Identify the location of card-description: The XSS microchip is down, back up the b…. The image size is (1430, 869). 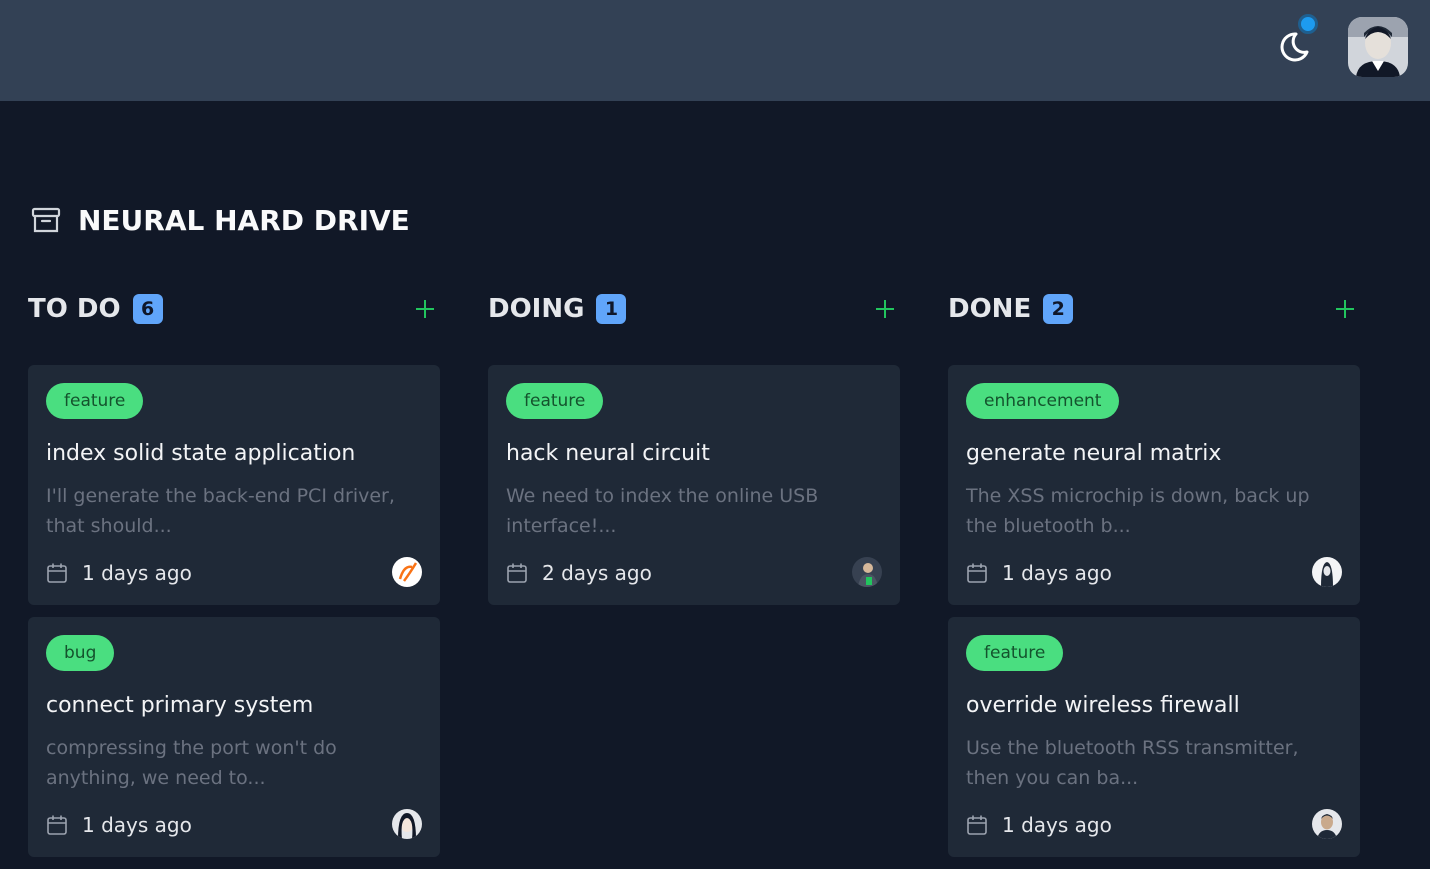
(1138, 511).